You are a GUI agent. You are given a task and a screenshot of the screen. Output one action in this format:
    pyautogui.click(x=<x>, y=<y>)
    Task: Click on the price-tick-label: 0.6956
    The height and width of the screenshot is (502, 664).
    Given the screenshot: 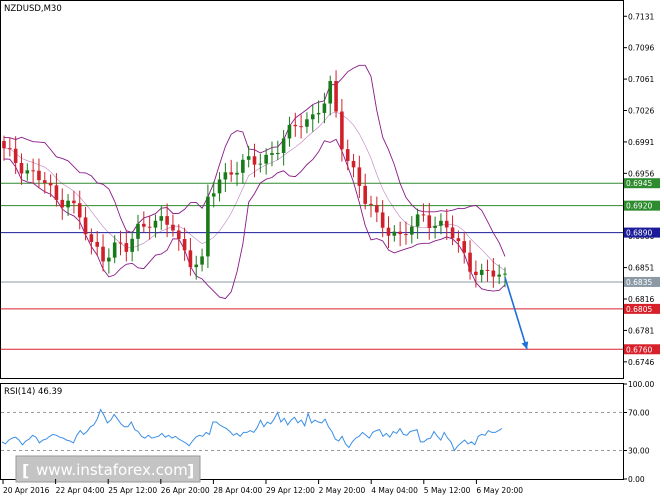 What is the action you would take?
    pyautogui.click(x=641, y=173)
    